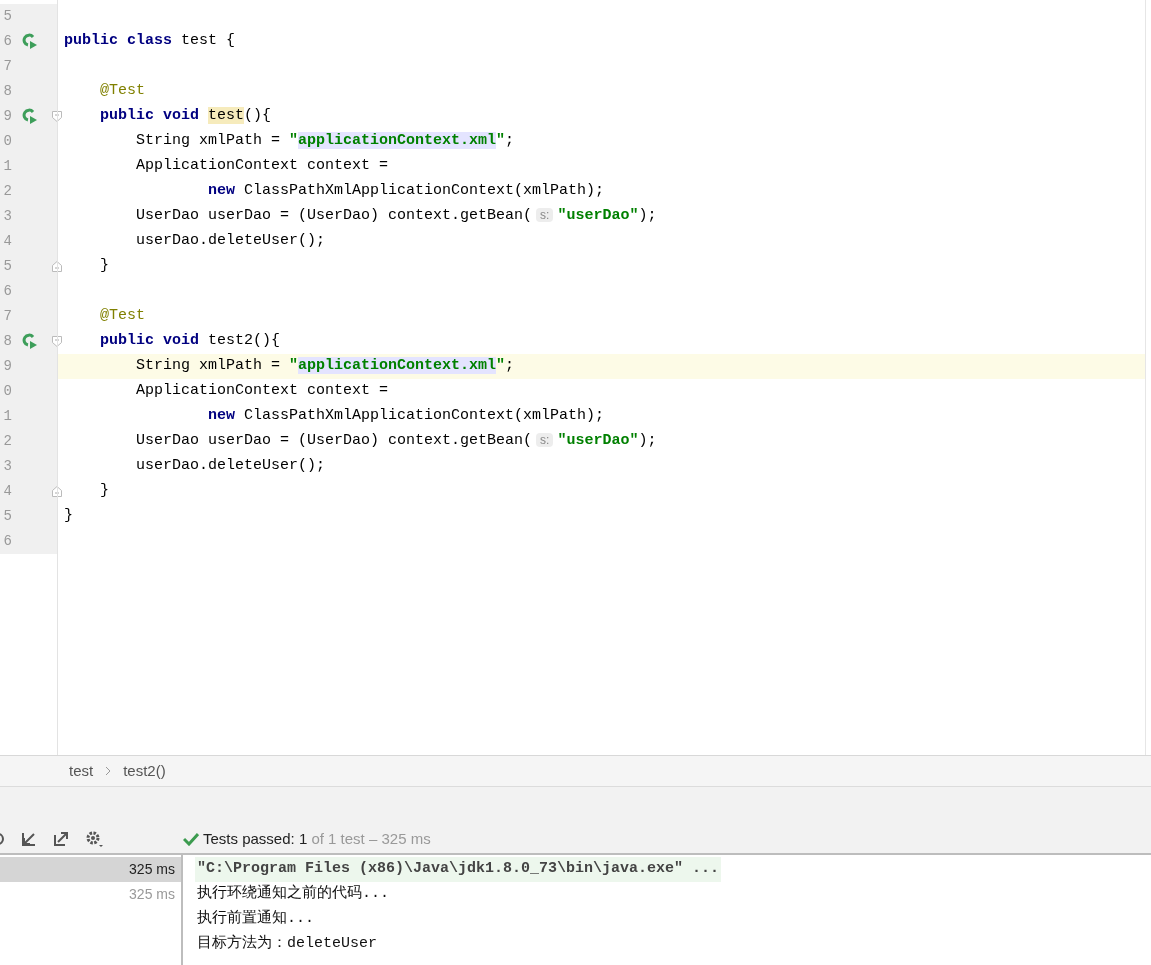 The height and width of the screenshot is (965, 1151). Describe the element at coordinates (94, 839) in the screenshot. I see `settings-icon` at that location.